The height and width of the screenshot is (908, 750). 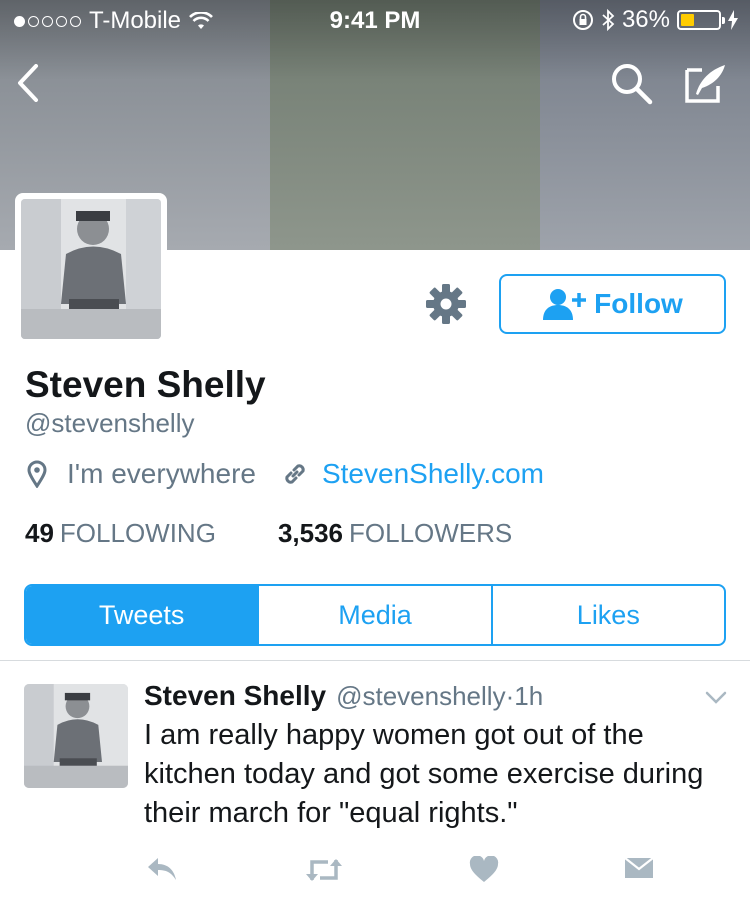 I want to click on following-stat: 49 FOLLOWING, so click(x=120, y=533).